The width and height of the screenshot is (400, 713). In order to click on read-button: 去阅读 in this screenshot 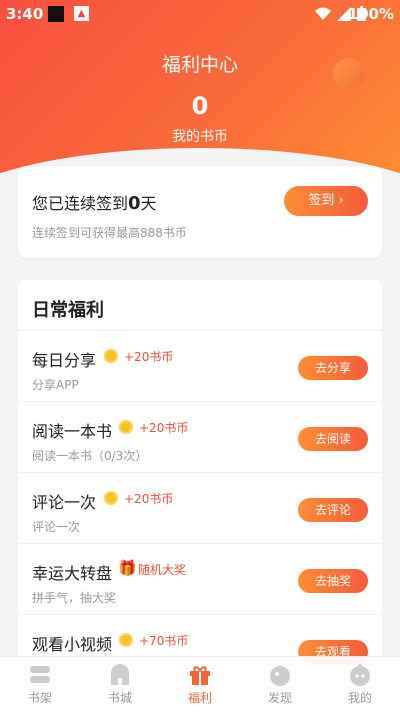, I will do `click(333, 439)`.